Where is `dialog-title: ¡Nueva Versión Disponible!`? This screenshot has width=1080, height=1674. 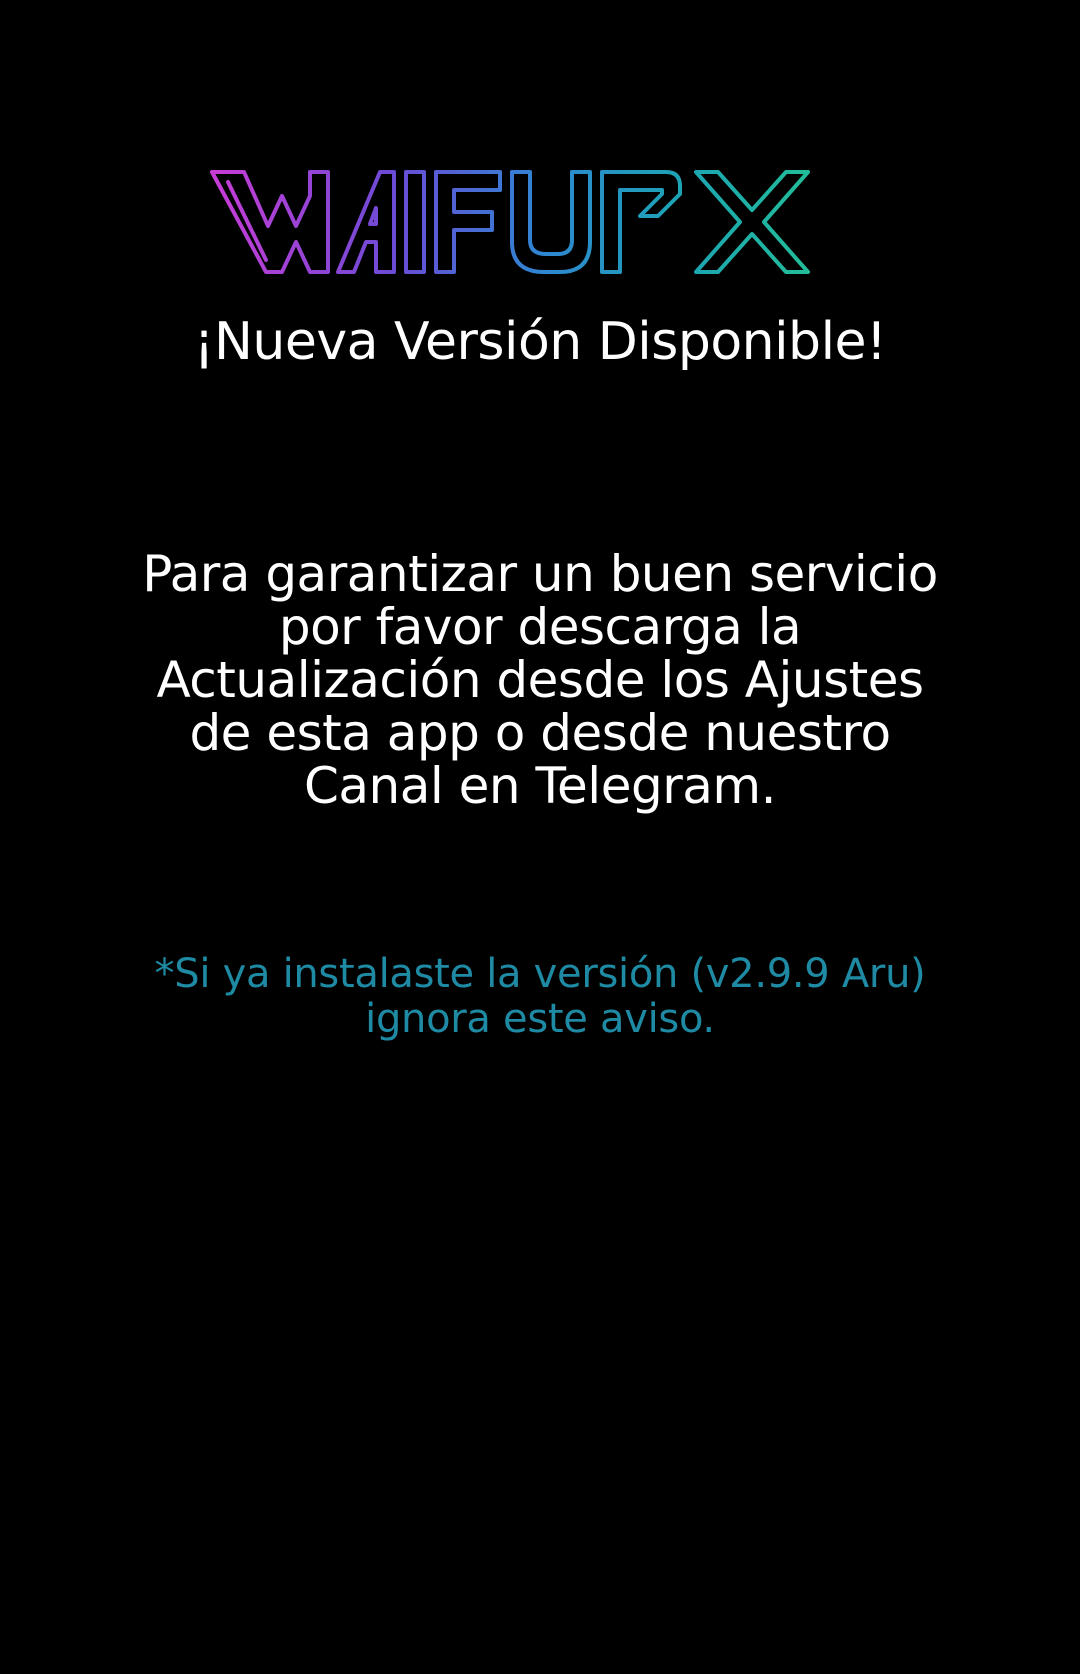 dialog-title: ¡Nueva Versión Disponible! is located at coordinates (540, 342).